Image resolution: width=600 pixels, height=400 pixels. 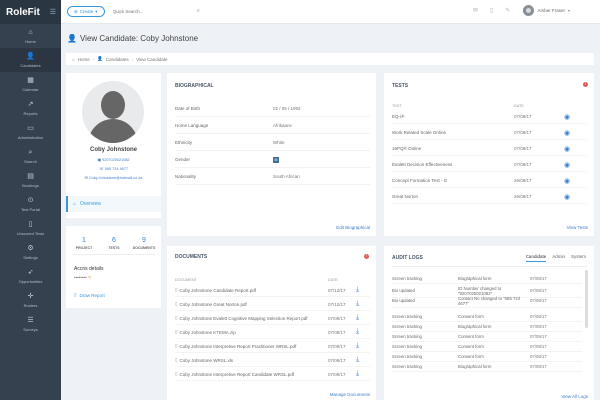 I want to click on candidate-avatar, so click(x=113, y=112).